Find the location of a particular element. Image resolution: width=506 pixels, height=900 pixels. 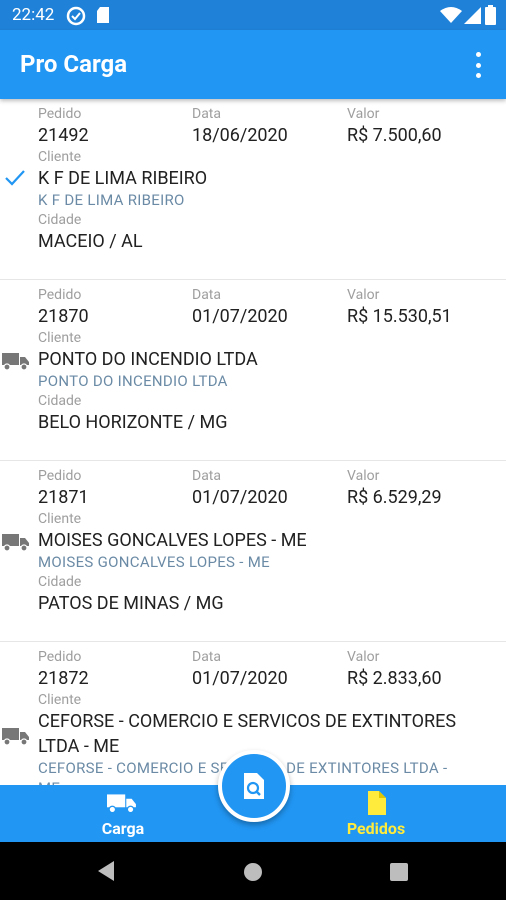

pedido-value: 21492 is located at coordinates (63, 135).